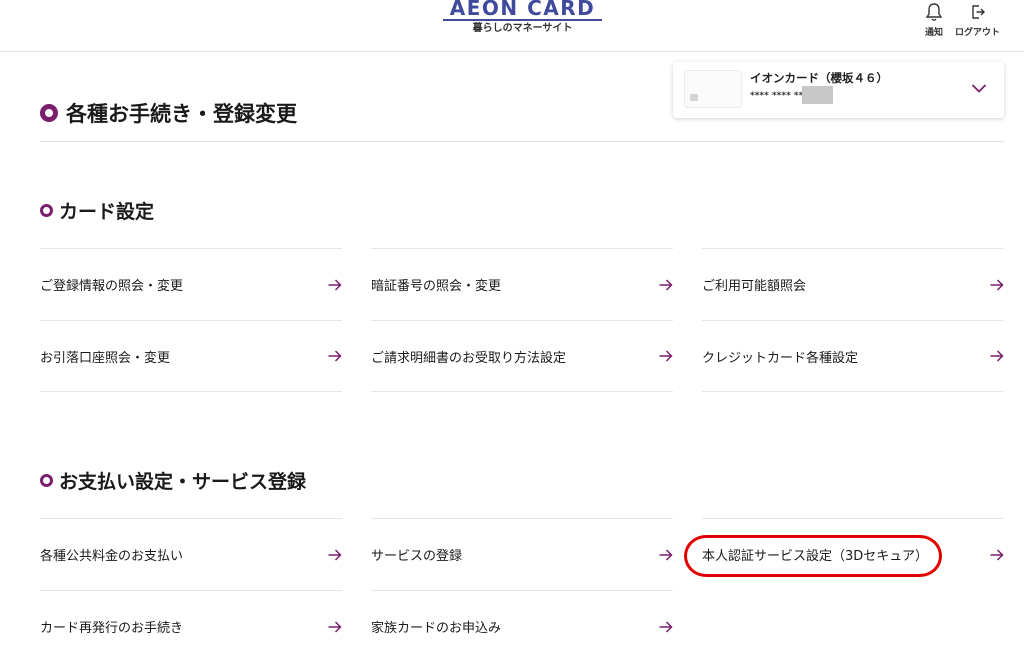 The image size is (1024, 662). What do you see at coordinates (49, 113) in the screenshot?
I see `title-ring-icon` at bounding box center [49, 113].